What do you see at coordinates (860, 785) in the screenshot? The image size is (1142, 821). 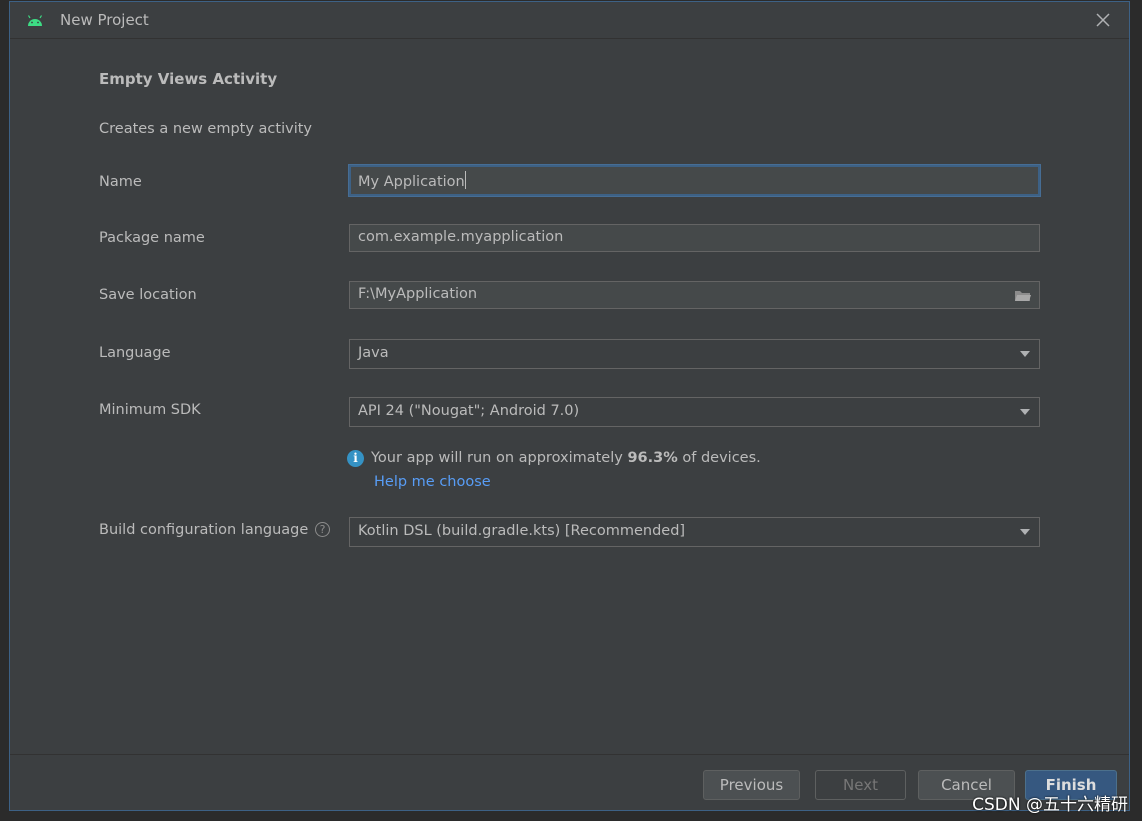 I see `next-button: Next` at bounding box center [860, 785].